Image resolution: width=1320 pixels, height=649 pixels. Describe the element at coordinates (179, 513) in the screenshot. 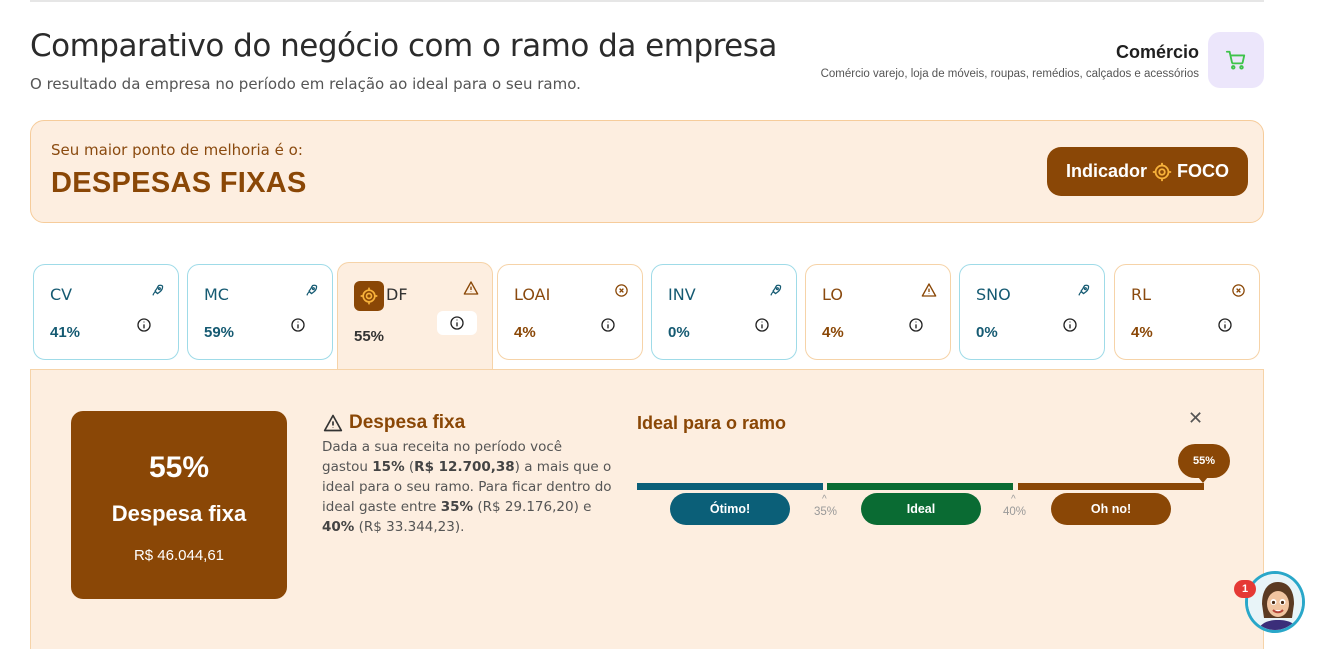

I see `summary-name: Despesa fixa` at that location.